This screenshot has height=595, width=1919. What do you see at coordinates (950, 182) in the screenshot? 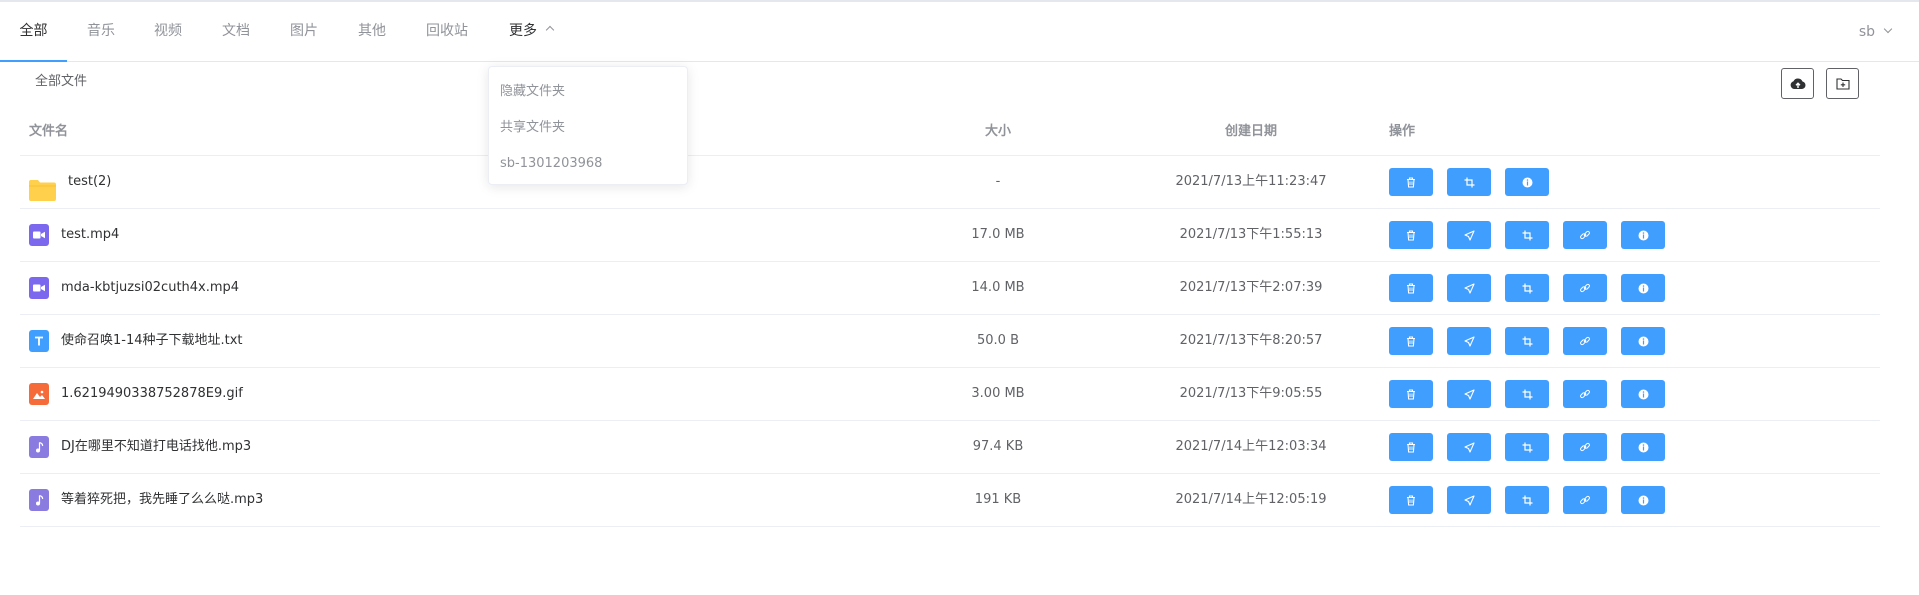
I see `table-row: test(2) - 2021/7/13上午11:23:47` at bounding box center [950, 182].